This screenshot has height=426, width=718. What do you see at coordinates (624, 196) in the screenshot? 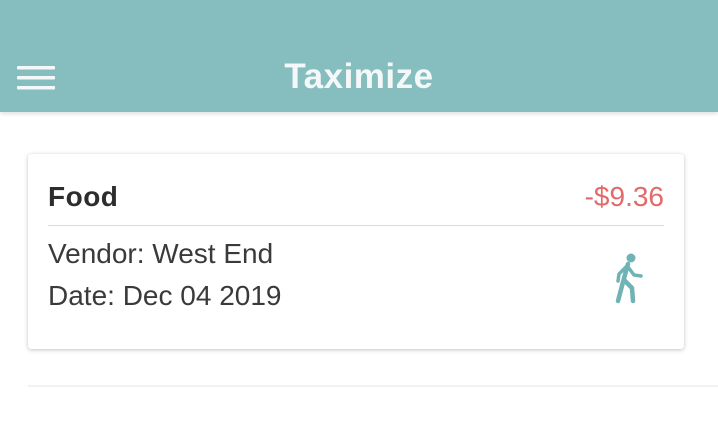
I see `expense-amount: -$9.36` at bounding box center [624, 196].